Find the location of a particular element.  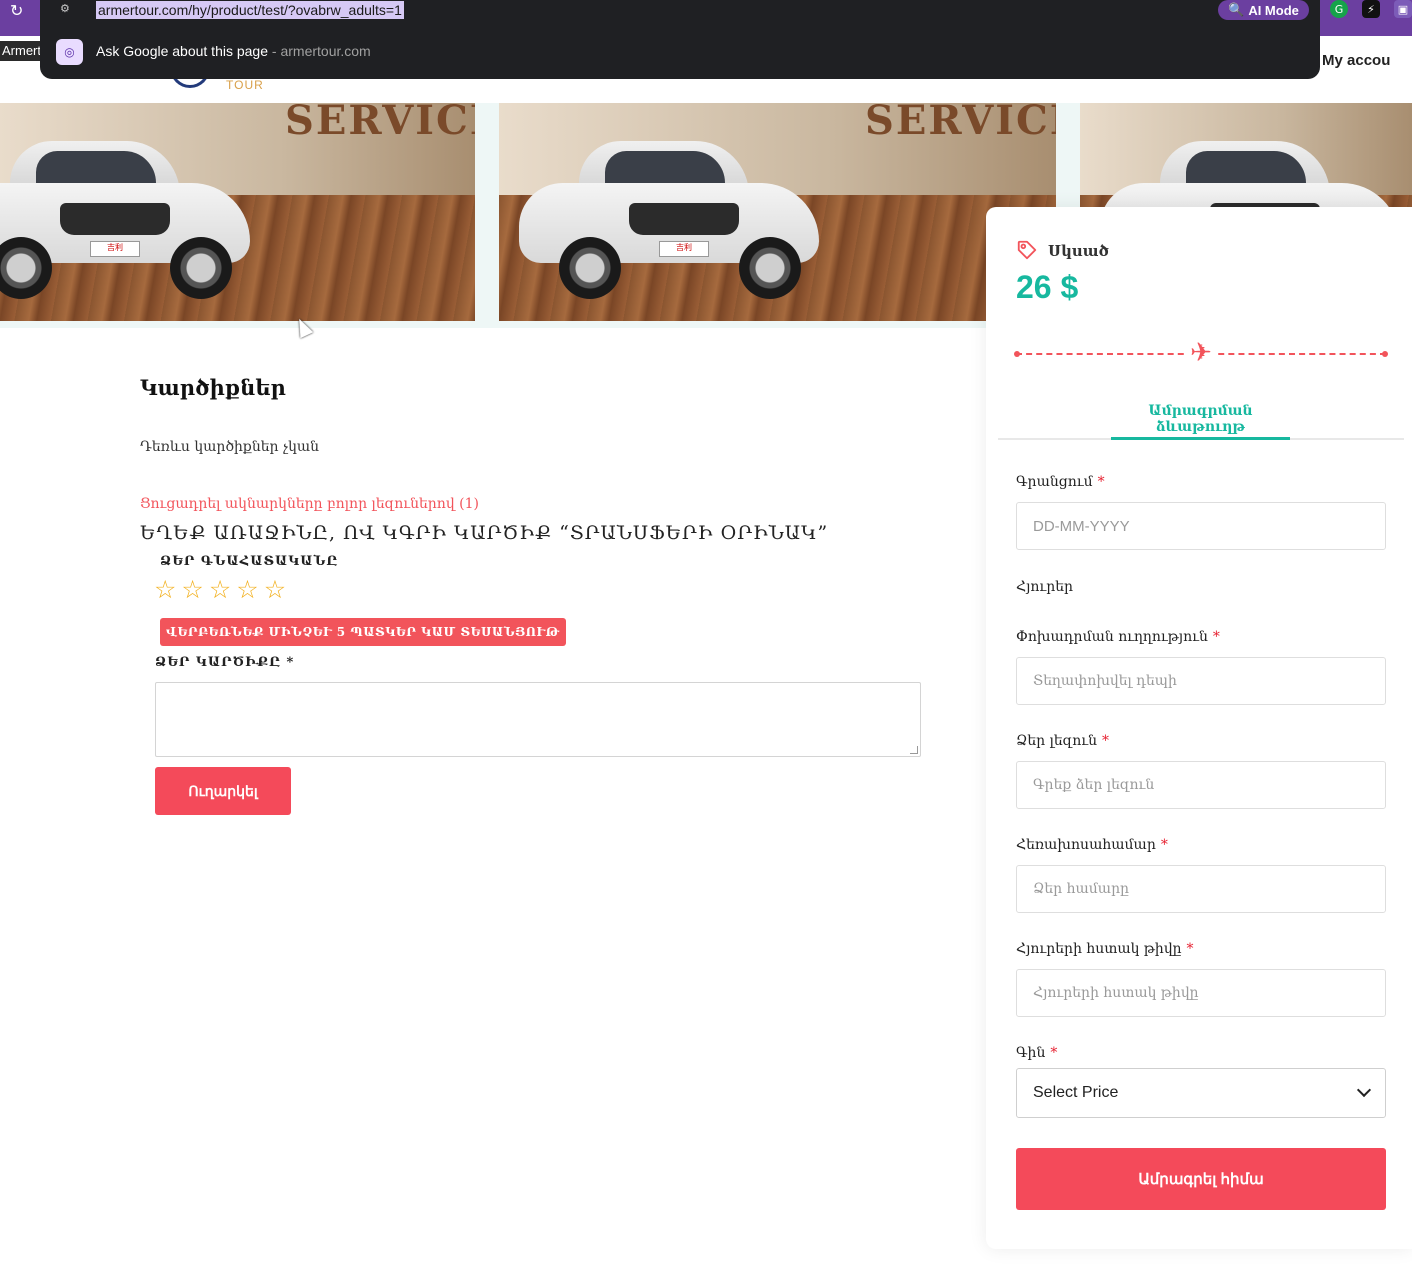

book-now-button: Ամրագրել հիմա is located at coordinates (1201, 1179).